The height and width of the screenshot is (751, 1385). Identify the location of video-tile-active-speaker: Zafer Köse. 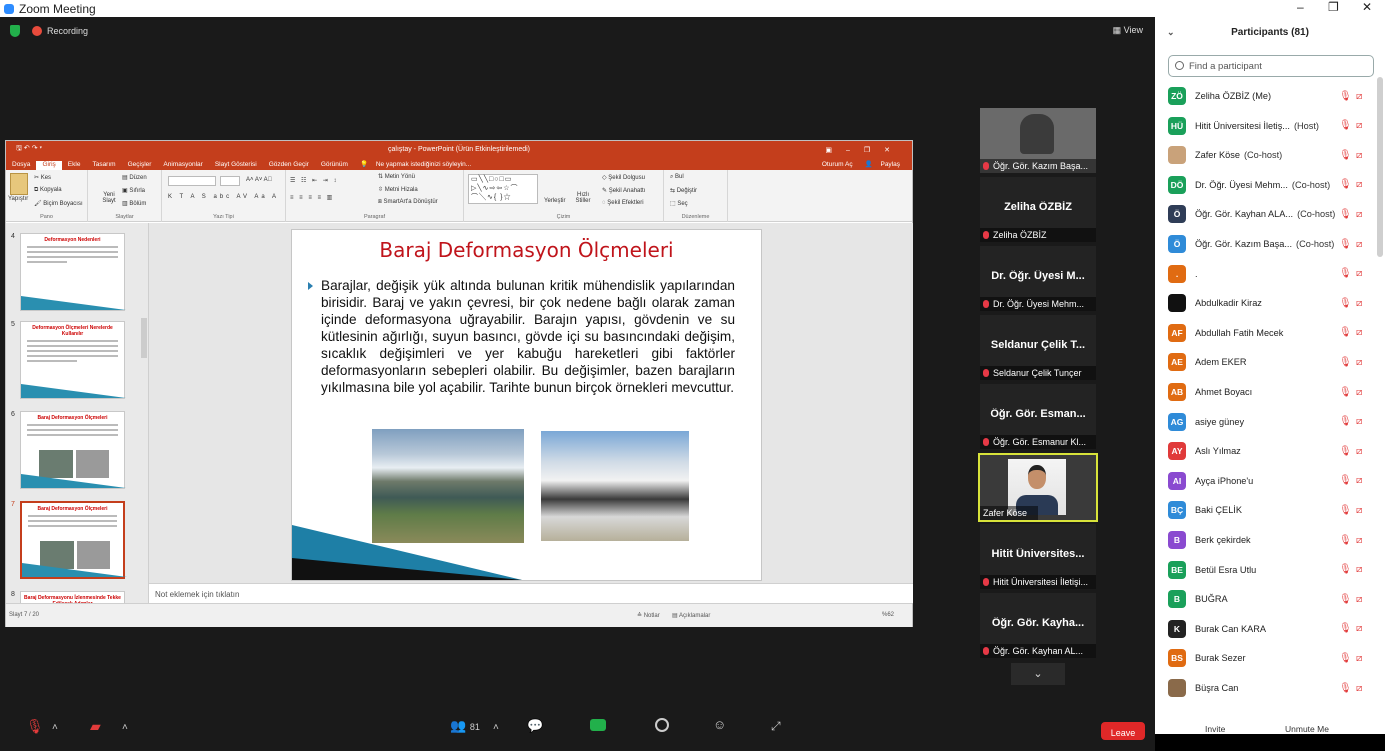
(1038, 487).